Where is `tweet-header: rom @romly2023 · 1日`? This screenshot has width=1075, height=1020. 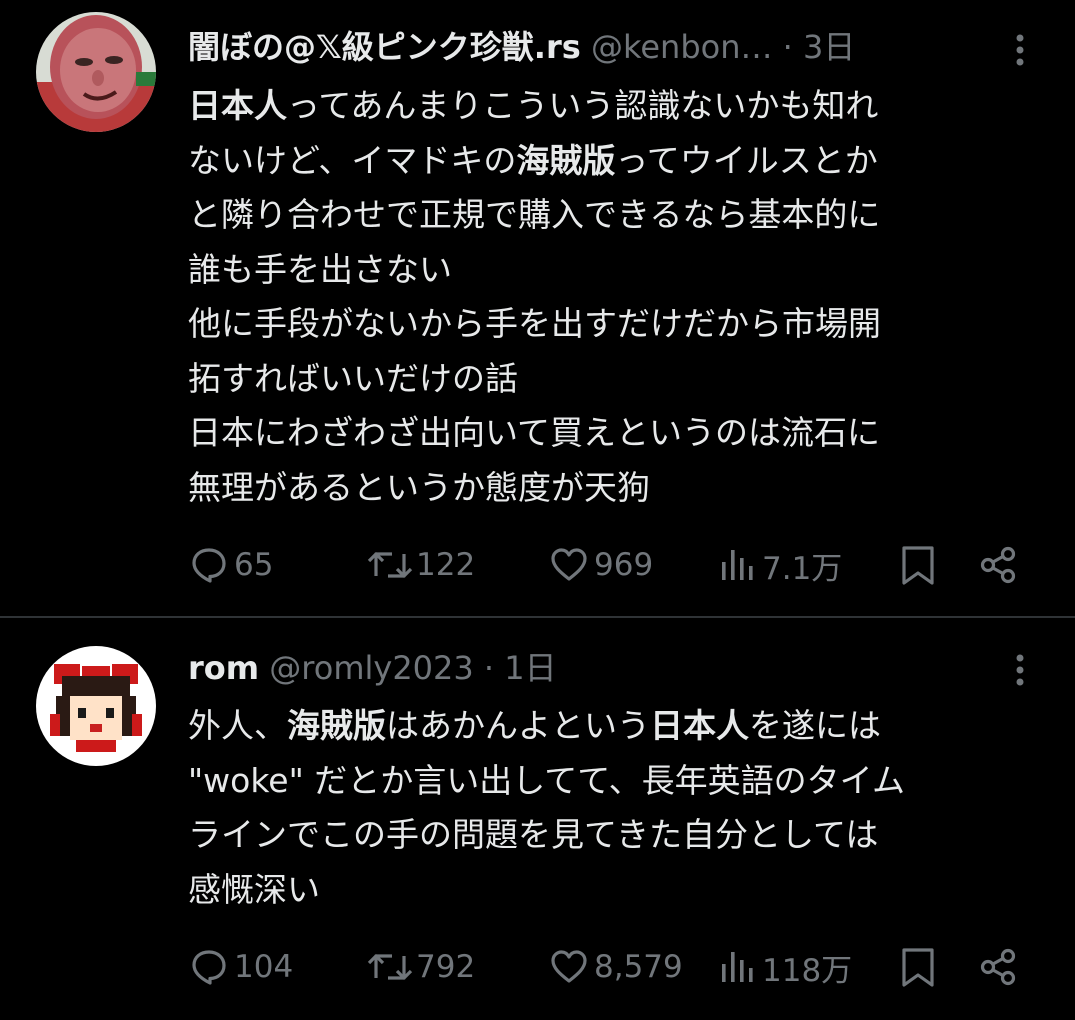 tweet-header: rom @romly2023 · 1日 is located at coordinates (372, 668).